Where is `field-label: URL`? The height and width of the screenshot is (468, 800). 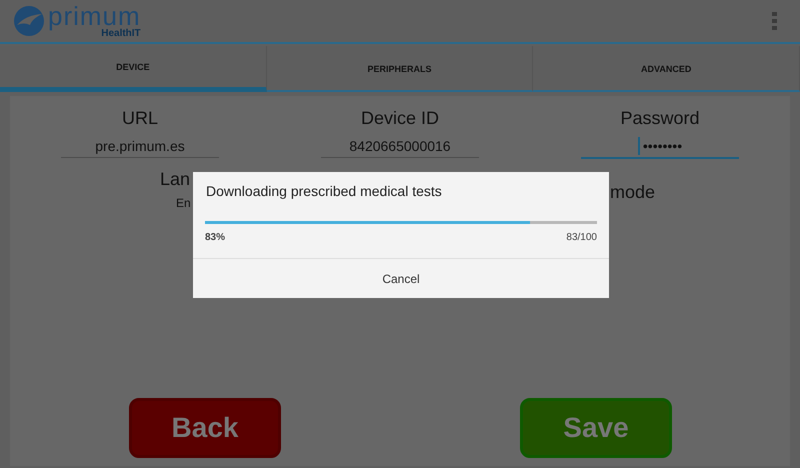
field-label: URL is located at coordinates (140, 118).